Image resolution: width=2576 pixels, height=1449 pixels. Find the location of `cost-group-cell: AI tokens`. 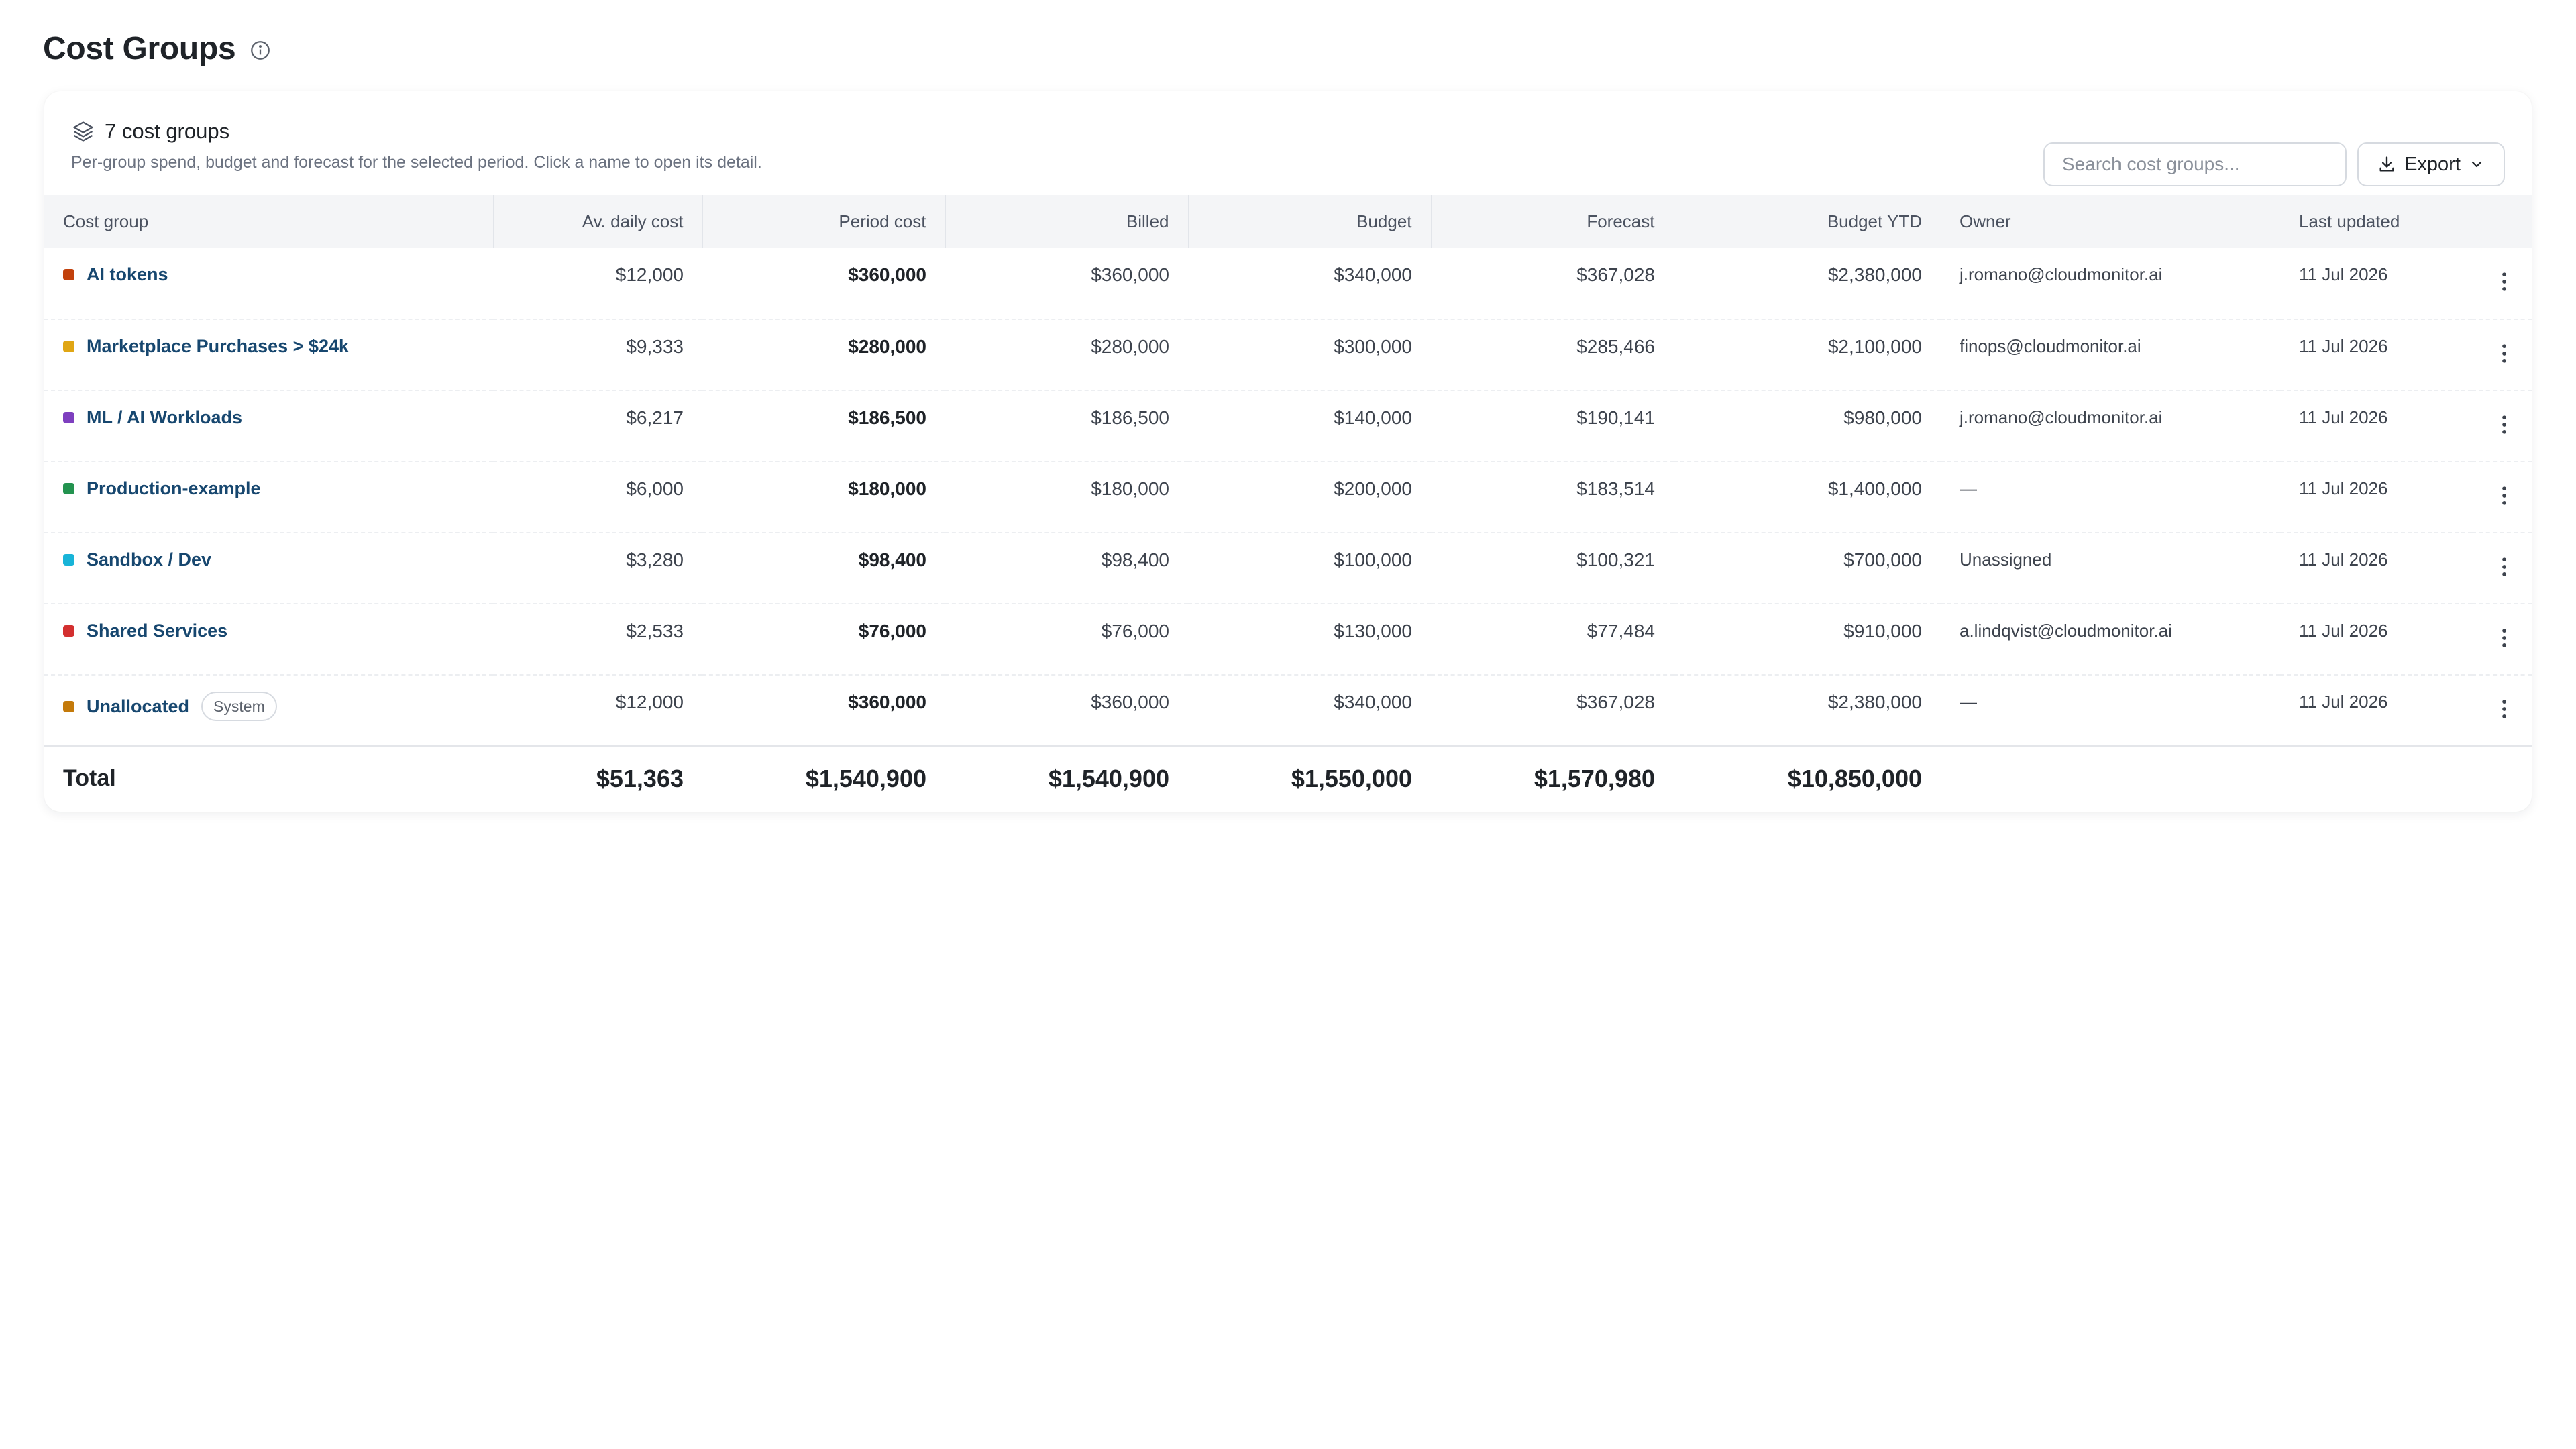

cost-group-cell: AI tokens is located at coordinates (268, 283).